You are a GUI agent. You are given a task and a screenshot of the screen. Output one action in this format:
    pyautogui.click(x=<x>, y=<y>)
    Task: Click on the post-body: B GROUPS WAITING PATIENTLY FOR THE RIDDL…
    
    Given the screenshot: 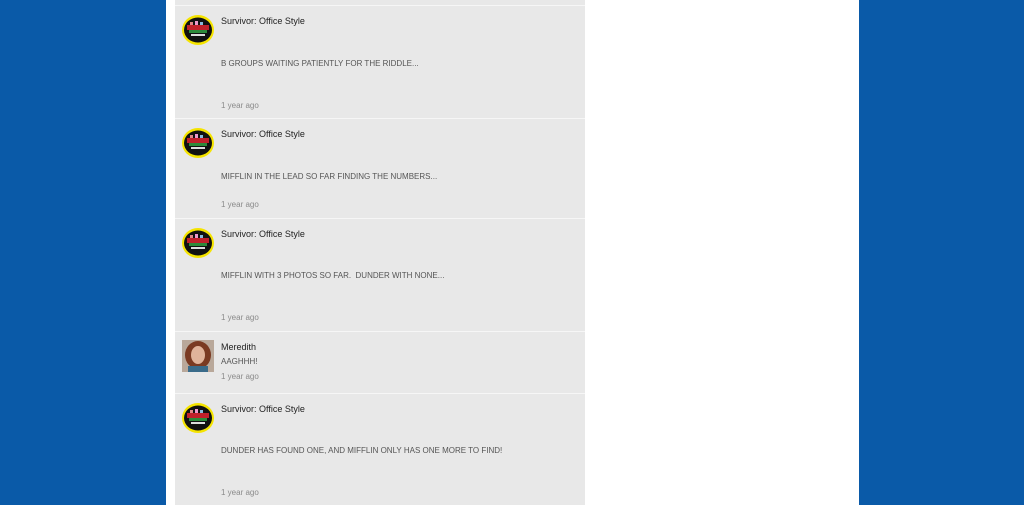 What is the action you would take?
    pyautogui.click(x=320, y=63)
    